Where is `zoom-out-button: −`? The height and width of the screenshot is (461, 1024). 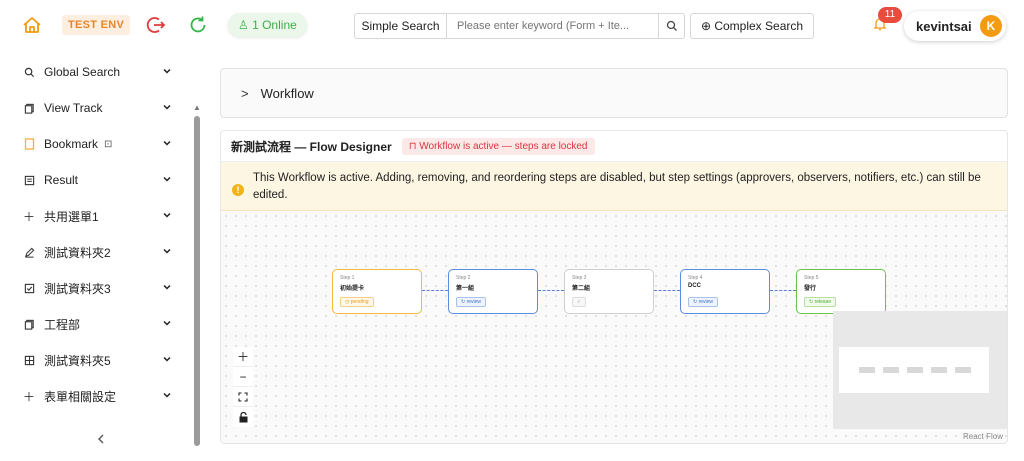
zoom-out-button: − is located at coordinates (243, 377).